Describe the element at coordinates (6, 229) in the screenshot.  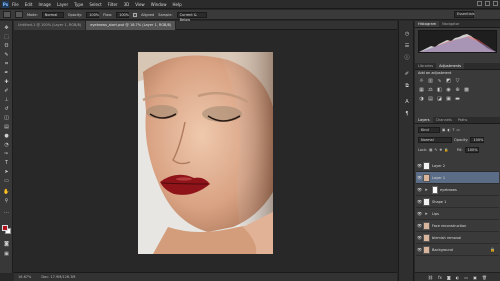
I see `color-swatches` at that location.